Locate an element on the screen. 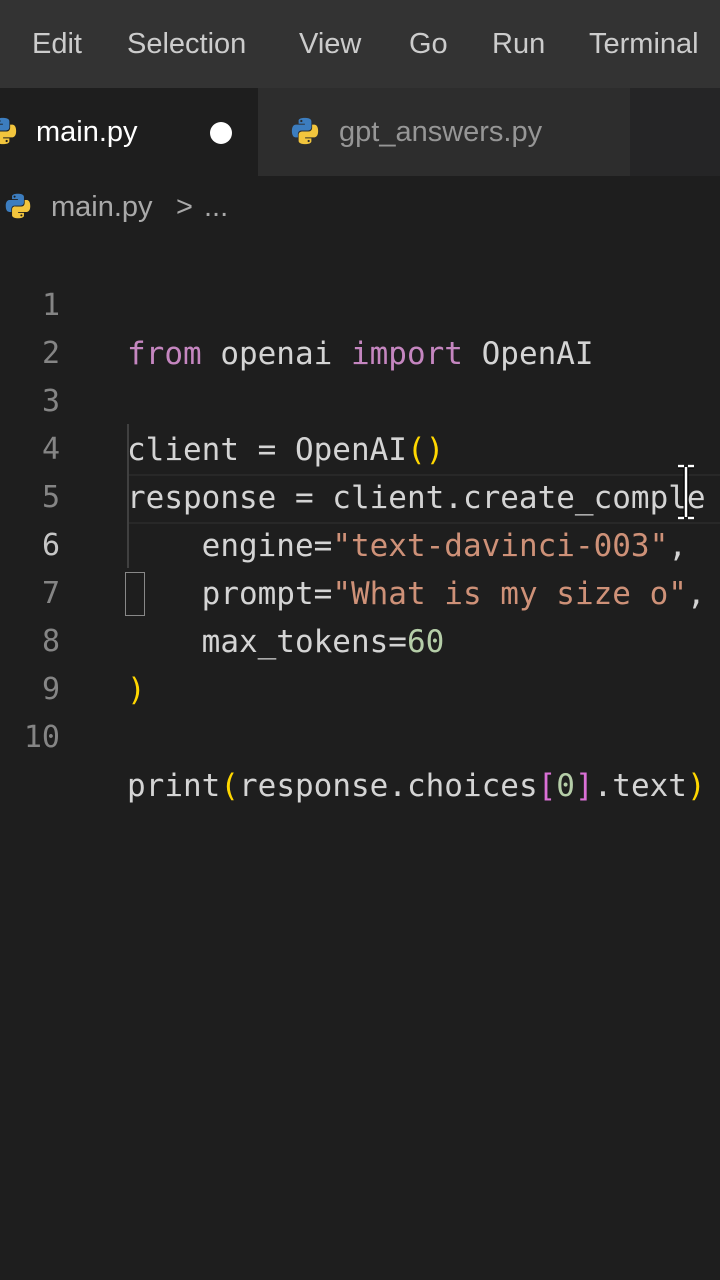 This screenshot has height=1280, width=720. code-line: 2 is located at coordinates (360, 326).